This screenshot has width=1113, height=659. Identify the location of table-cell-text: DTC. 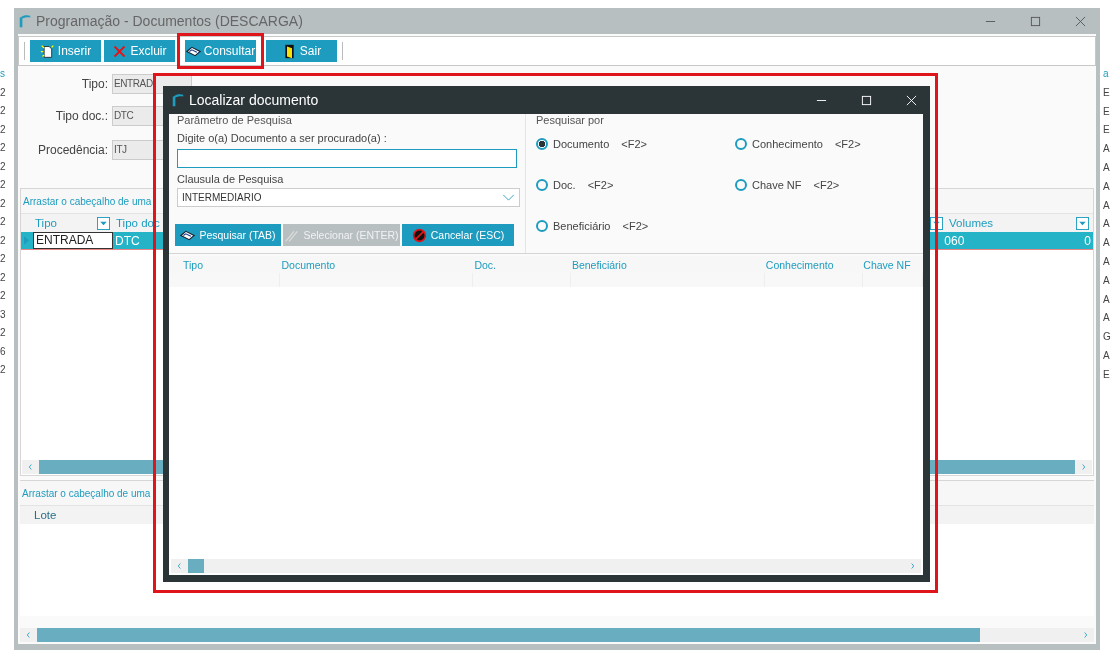
(127, 240).